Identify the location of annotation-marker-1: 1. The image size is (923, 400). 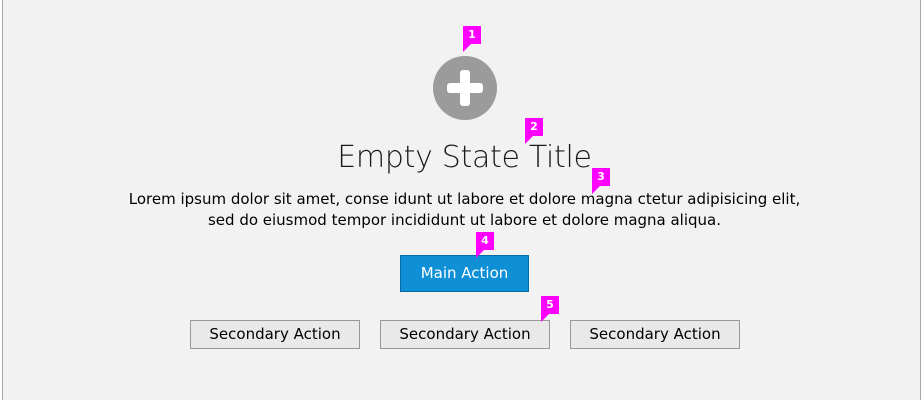
(472, 39).